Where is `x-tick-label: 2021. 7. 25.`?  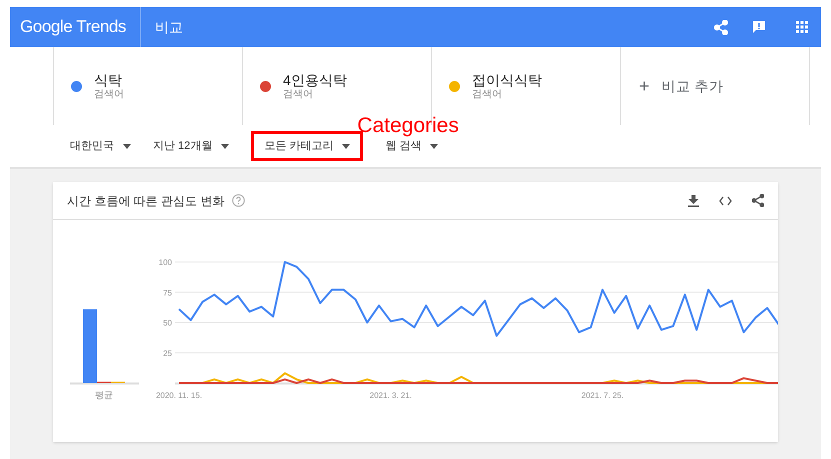 x-tick-label: 2021. 7. 25. is located at coordinates (603, 395).